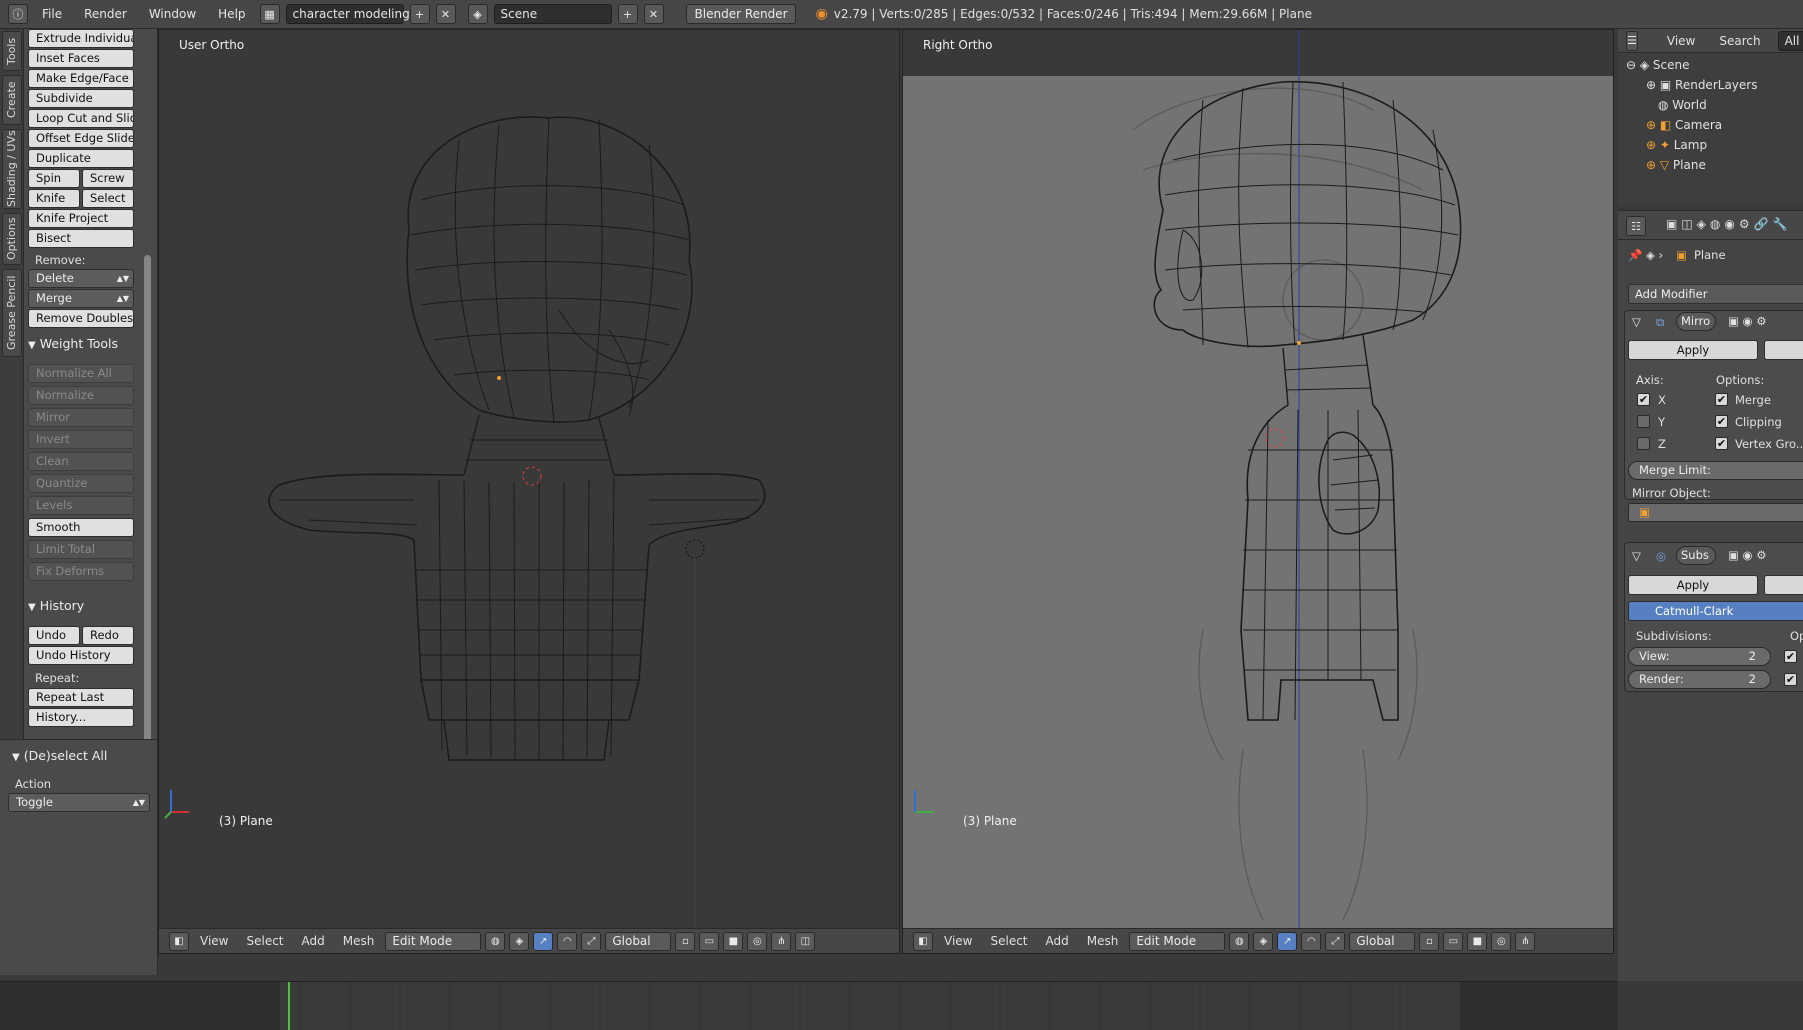 Image resolution: width=1803 pixels, height=1030 pixels. I want to click on screen-layout-icon: ▦, so click(269, 14).